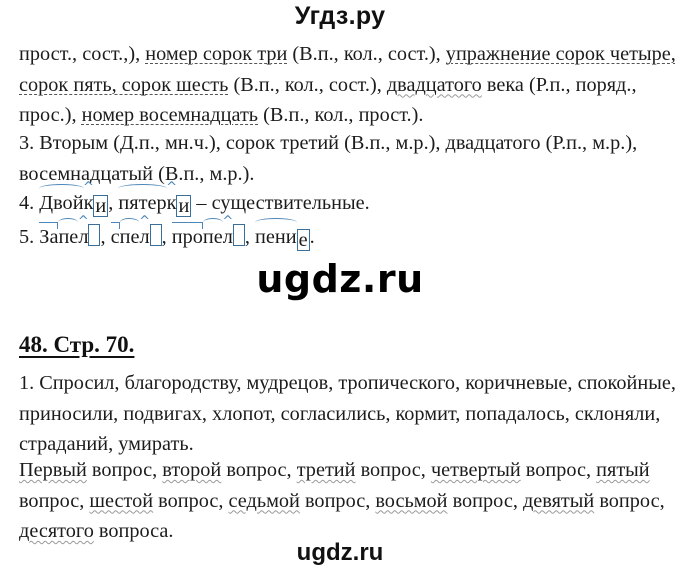  Describe the element at coordinates (559, 84) in the screenshot. I see `text-run: века (Р.п., поряд.,` at that location.